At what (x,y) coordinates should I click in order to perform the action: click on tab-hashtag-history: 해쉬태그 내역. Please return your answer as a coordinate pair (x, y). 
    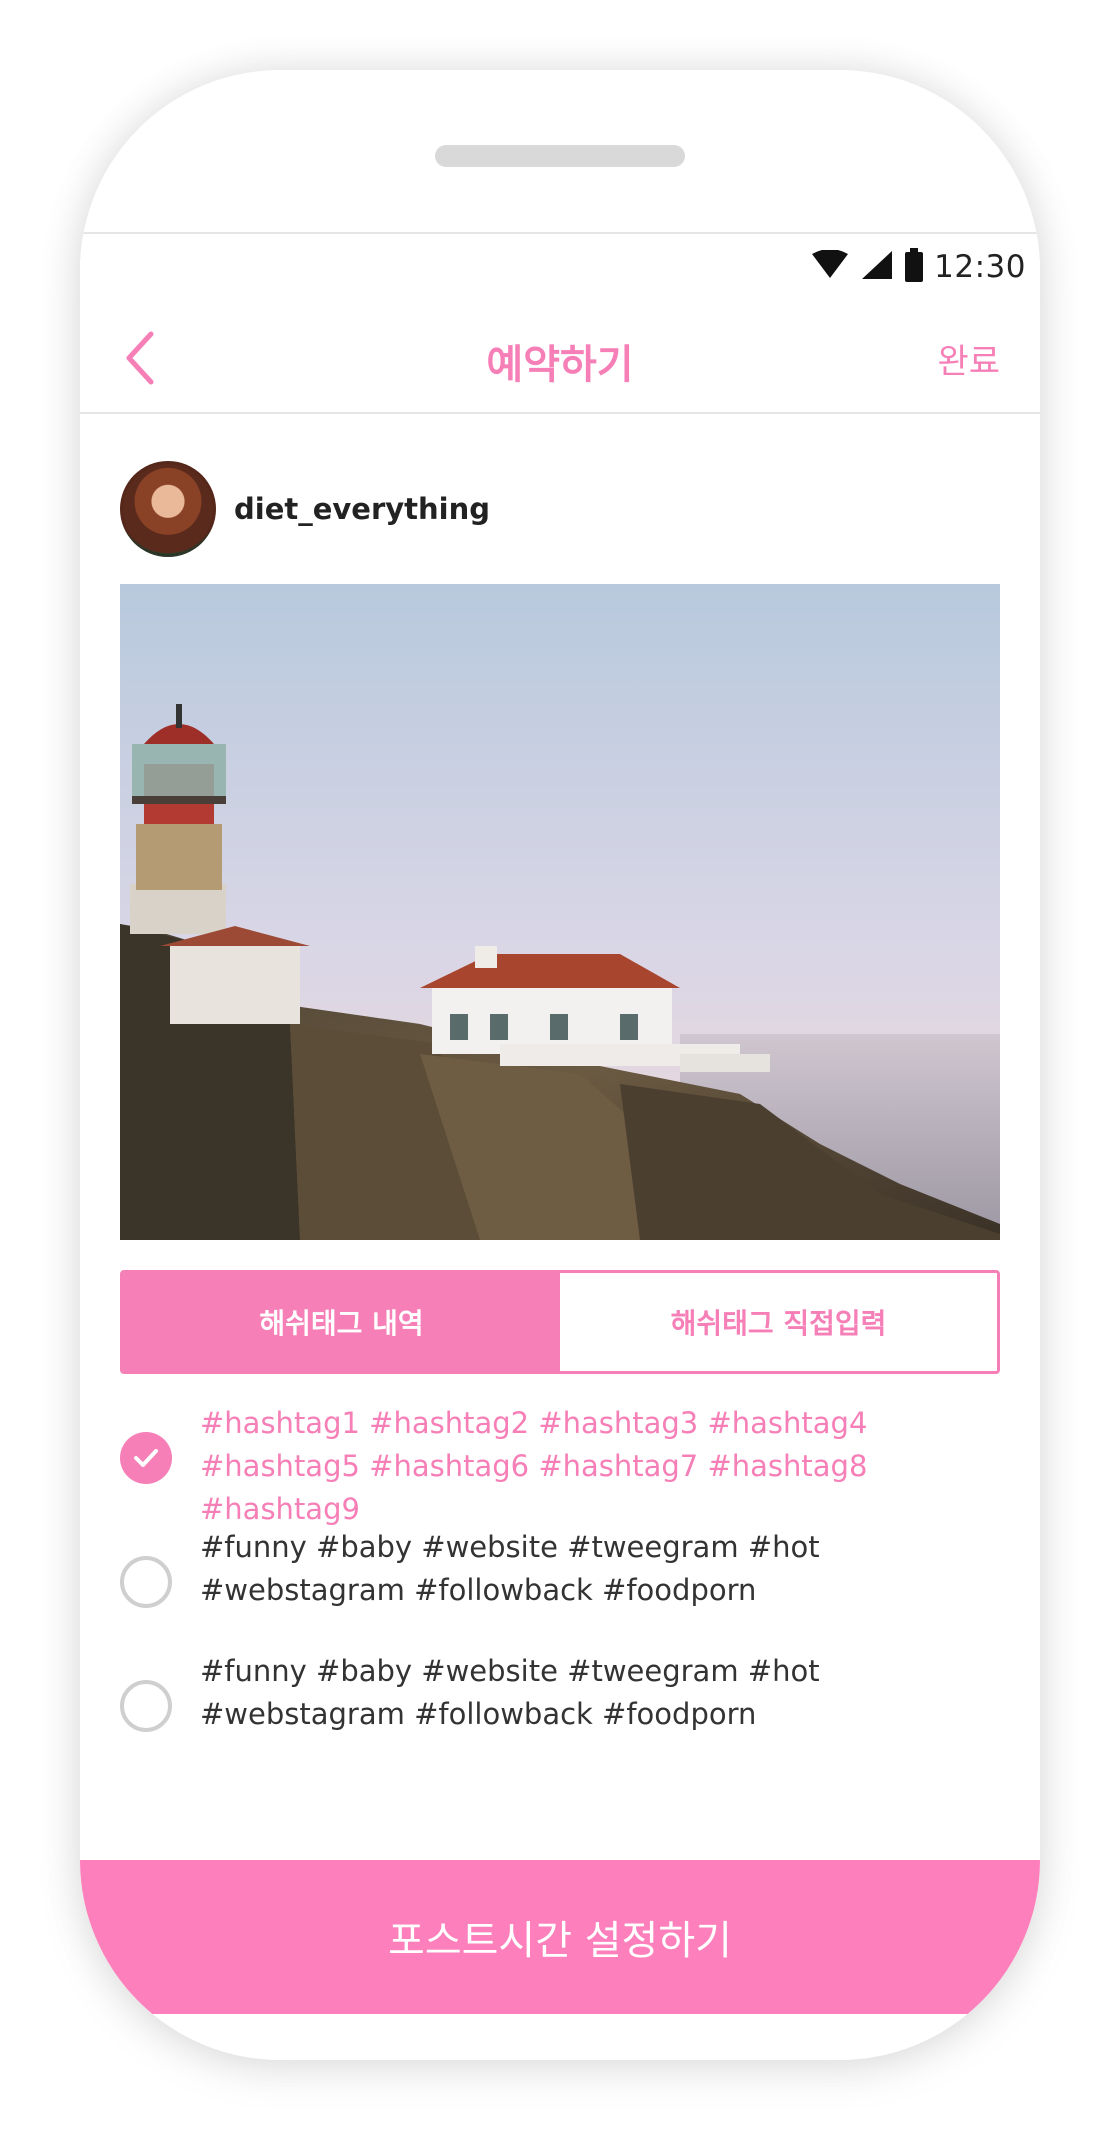
    Looking at the image, I should click on (341, 1322).